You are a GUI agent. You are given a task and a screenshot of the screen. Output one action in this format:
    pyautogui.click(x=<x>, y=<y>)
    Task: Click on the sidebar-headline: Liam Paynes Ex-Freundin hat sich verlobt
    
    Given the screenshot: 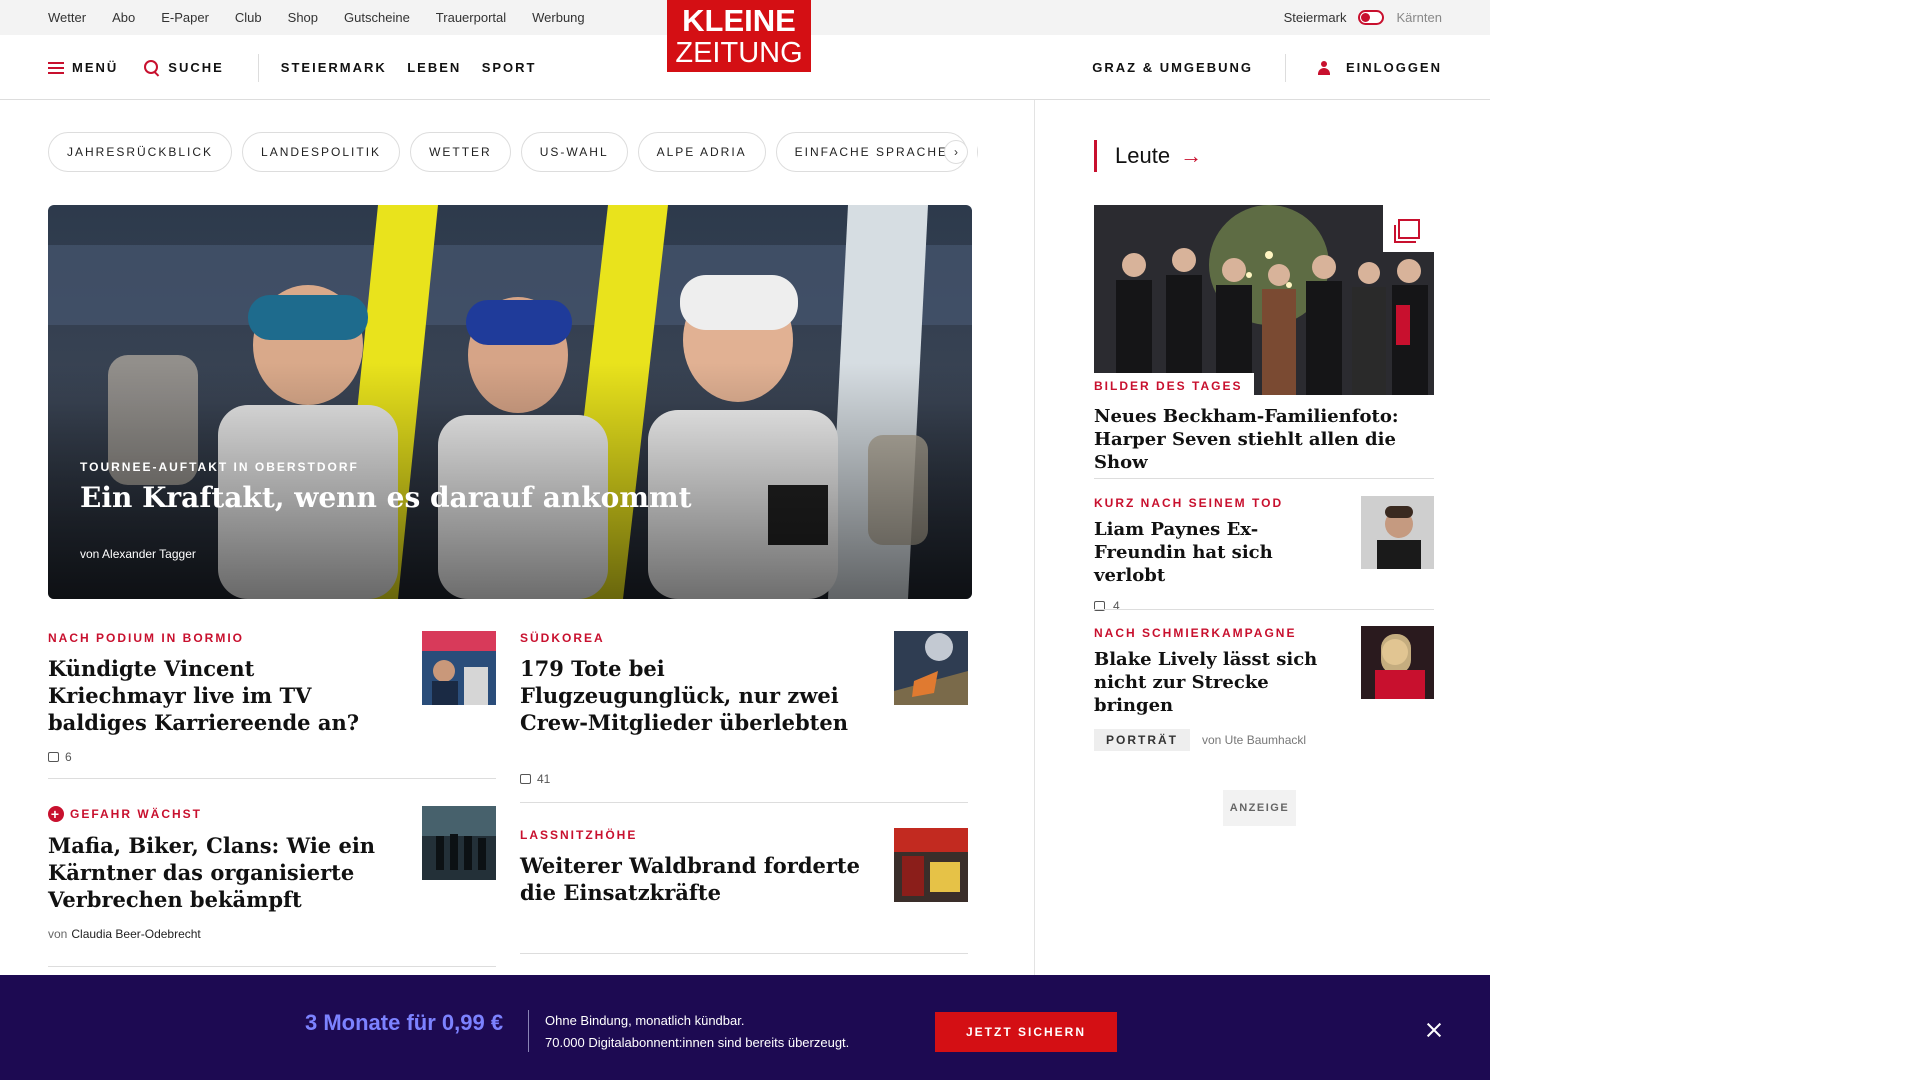 What is the action you would take?
    pyautogui.click(x=1219, y=552)
    